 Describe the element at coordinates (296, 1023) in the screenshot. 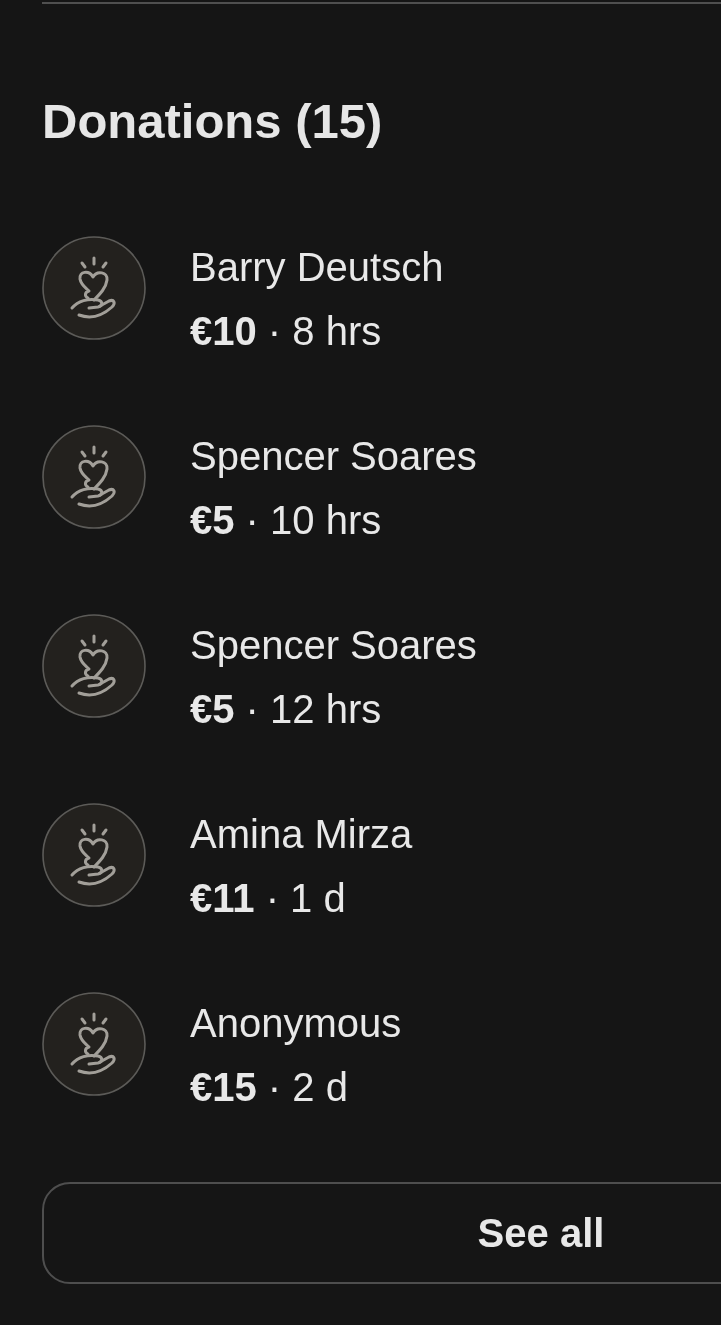

I see `donor-name: Anonymous` at that location.